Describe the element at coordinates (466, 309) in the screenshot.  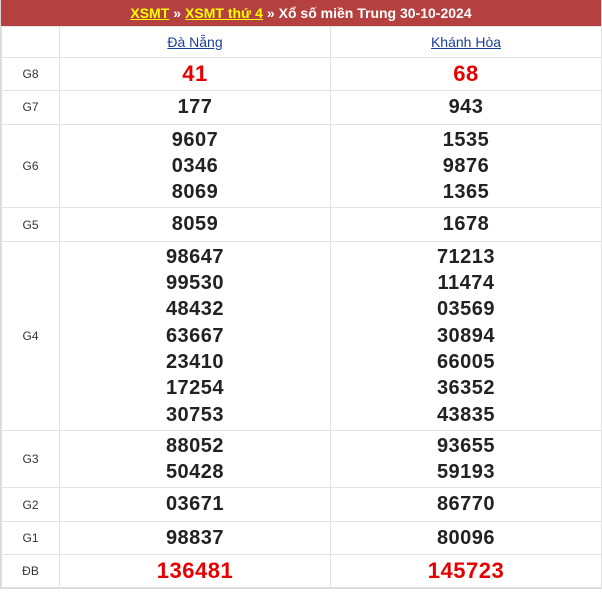
I see `prize-number: 03569` at that location.